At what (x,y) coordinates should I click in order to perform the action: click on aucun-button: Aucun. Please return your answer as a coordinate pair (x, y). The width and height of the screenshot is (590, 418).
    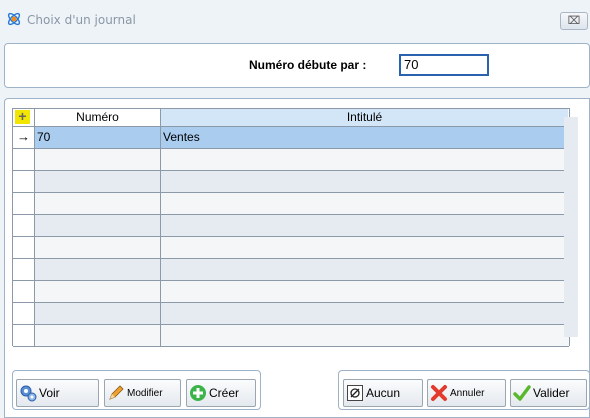
    Looking at the image, I should click on (383, 393).